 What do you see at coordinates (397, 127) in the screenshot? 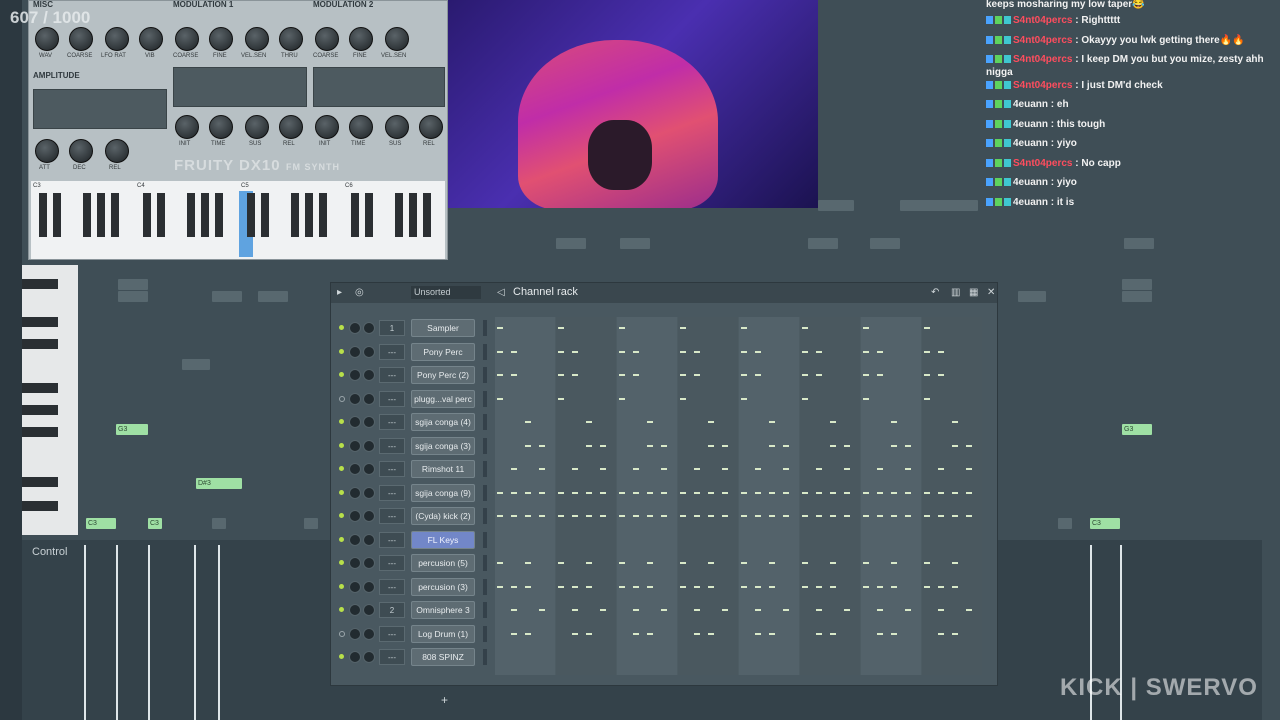
I see `mod2-sus-knob` at bounding box center [397, 127].